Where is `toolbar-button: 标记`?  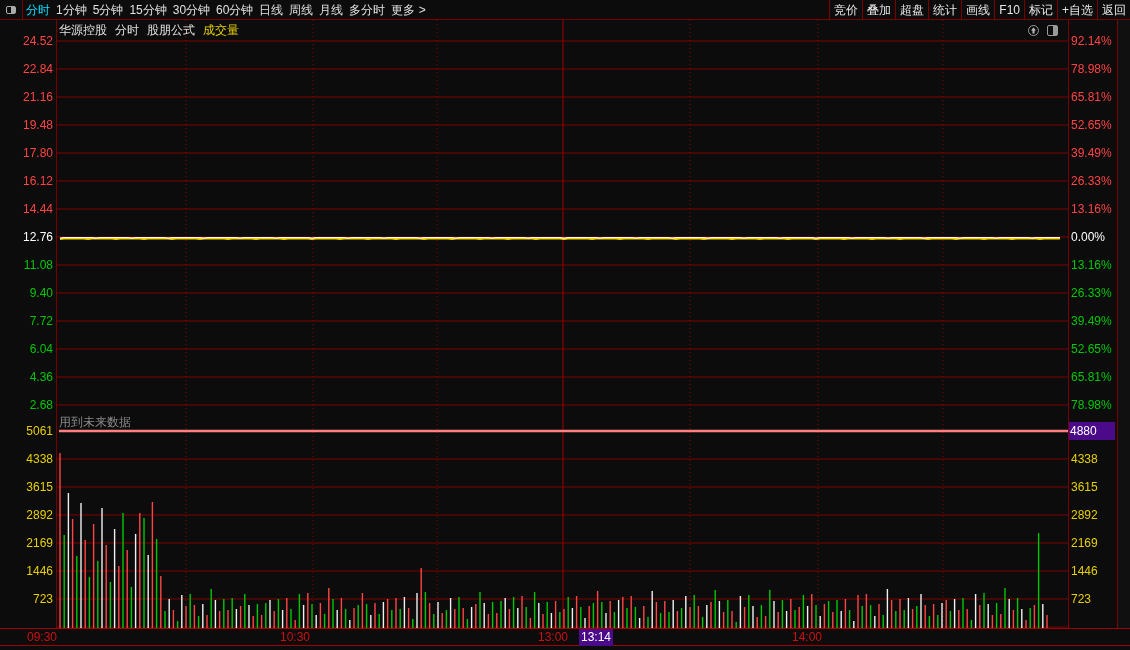
toolbar-button: 标记 is located at coordinates (1040, 10).